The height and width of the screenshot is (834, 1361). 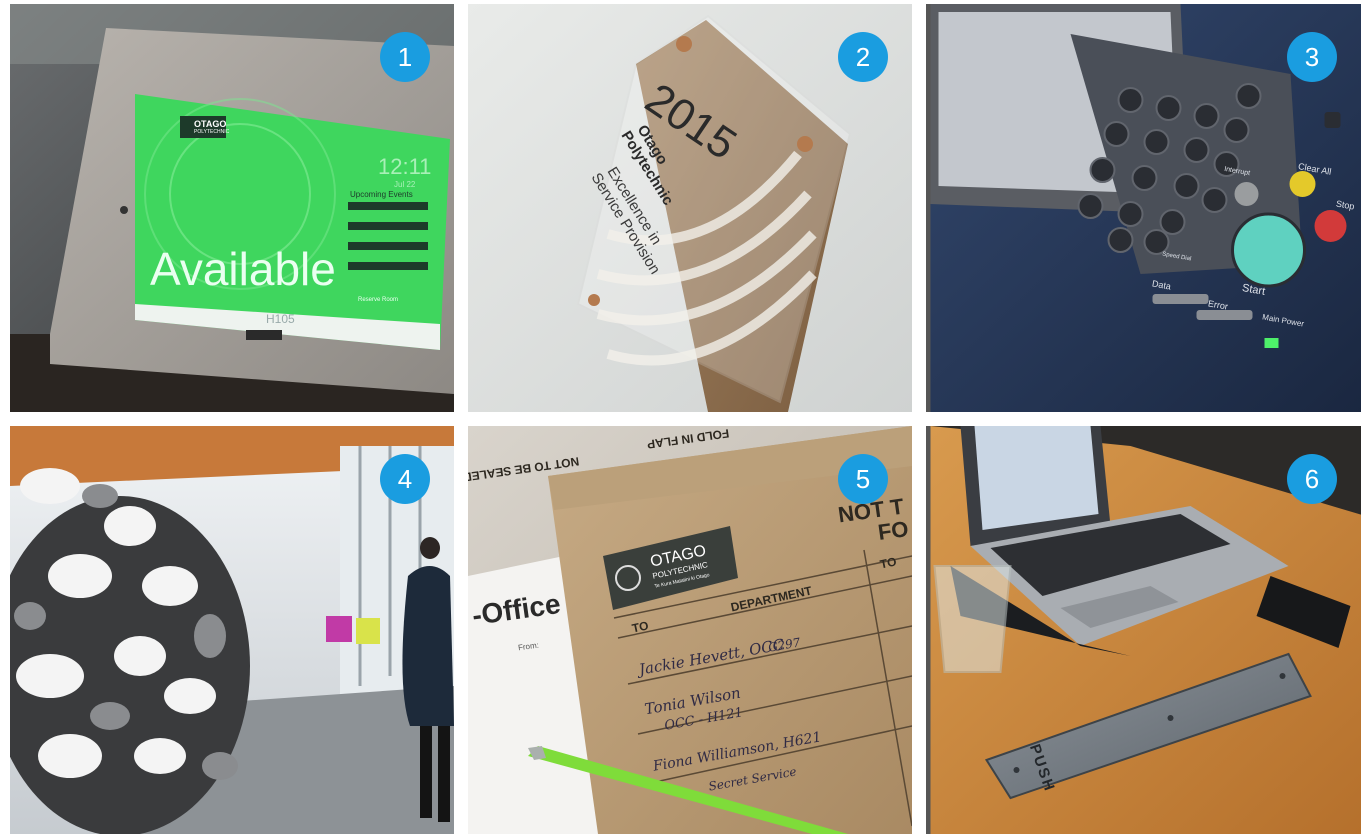 I want to click on photo-number-badge: 2, so click(x=863, y=57).